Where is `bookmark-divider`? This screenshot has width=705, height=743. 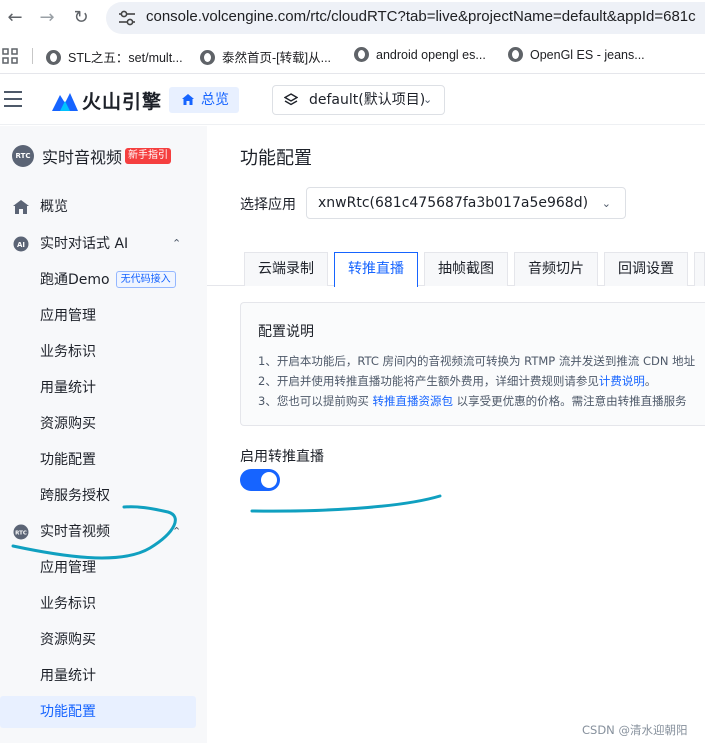
bookmark-divider is located at coordinates (32, 56).